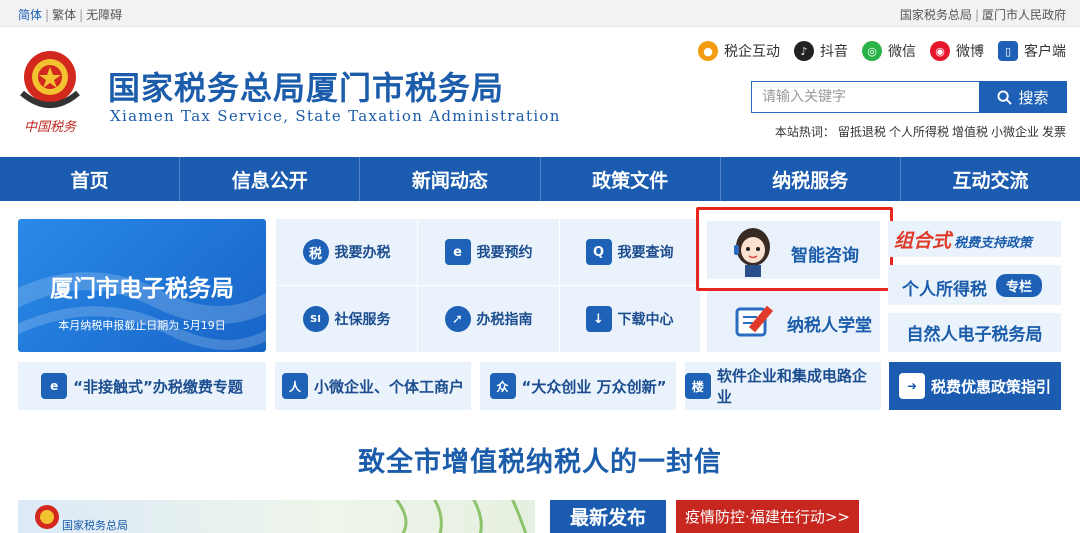 The width and height of the screenshot is (1080, 533). Describe the element at coordinates (488, 319) in the screenshot. I see `service-tax-guide: ➚ 办税指南` at that location.